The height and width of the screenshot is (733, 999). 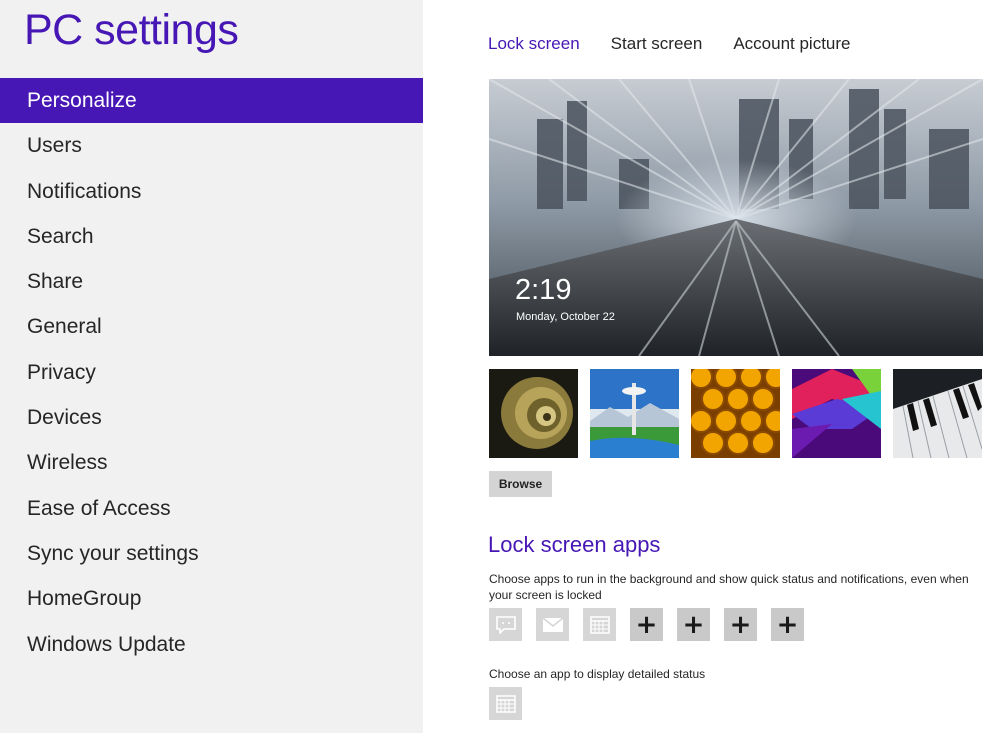 I want to click on app-slot-empty-1: +, so click(x=646, y=624).